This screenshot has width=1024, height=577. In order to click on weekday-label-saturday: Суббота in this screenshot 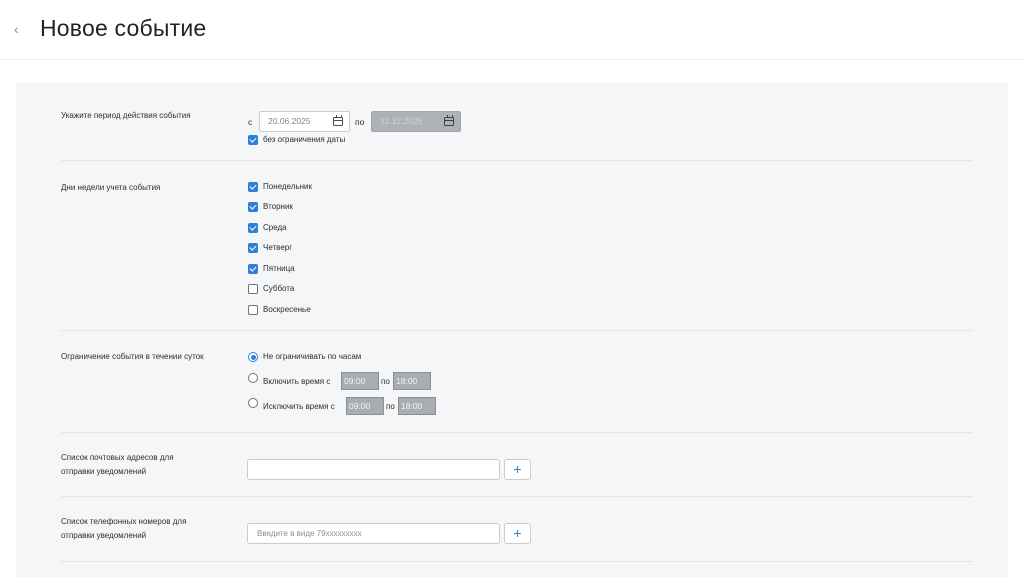, I will do `click(279, 288)`.